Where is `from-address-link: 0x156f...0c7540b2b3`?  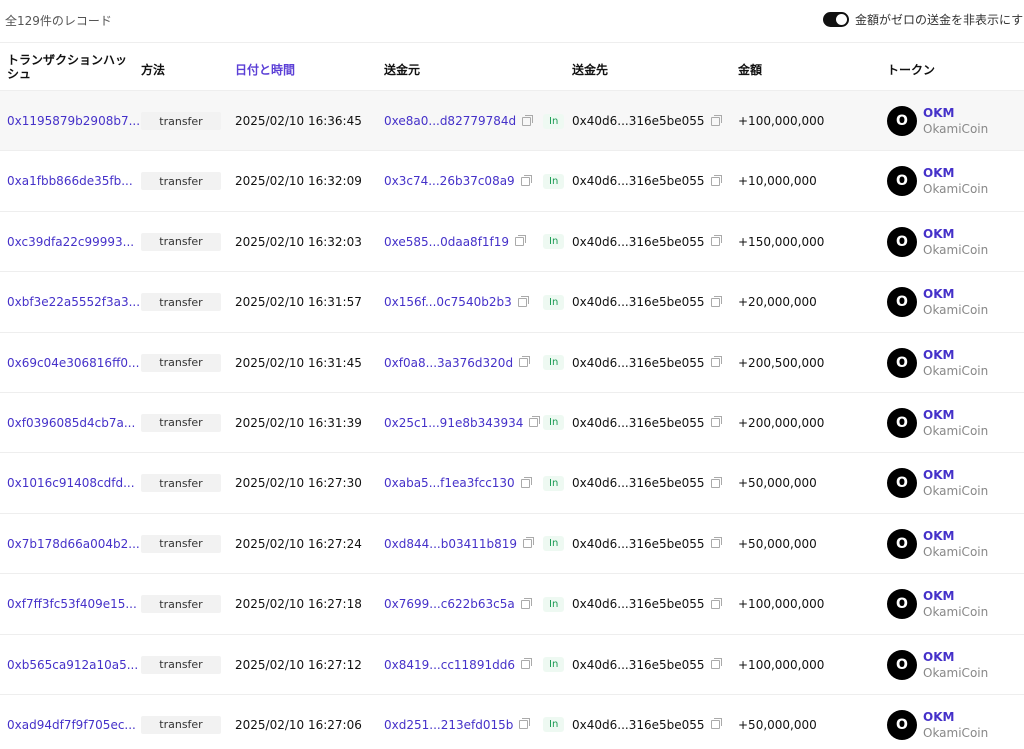 from-address-link: 0x156f...0c7540b2b3 is located at coordinates (448, 302).